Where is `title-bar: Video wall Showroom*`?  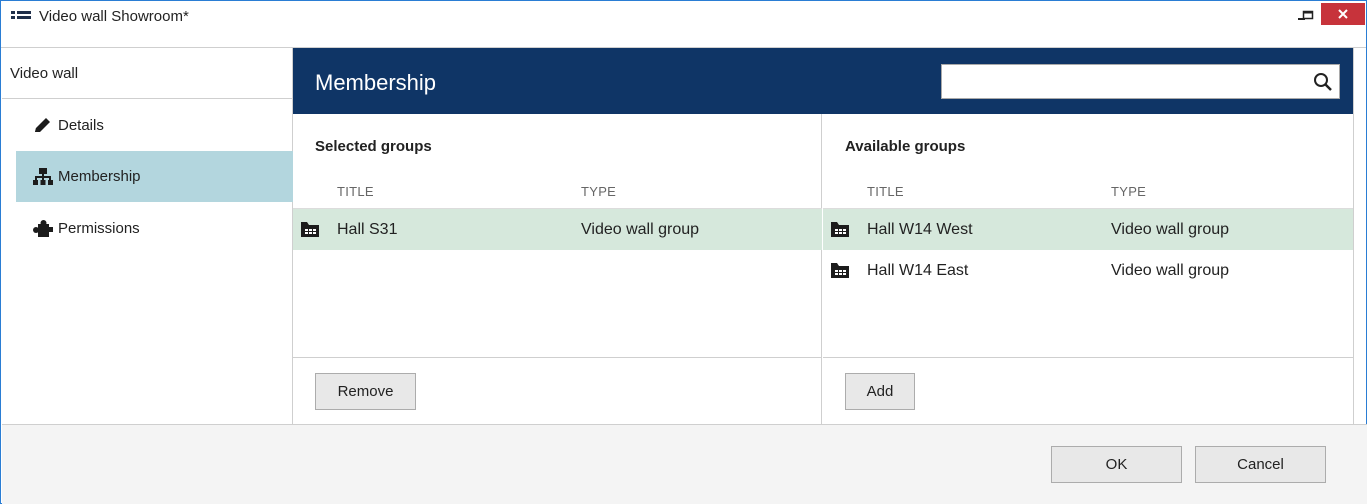
title-bar: Video wall Showroom* is located at coordinates (683, 16).